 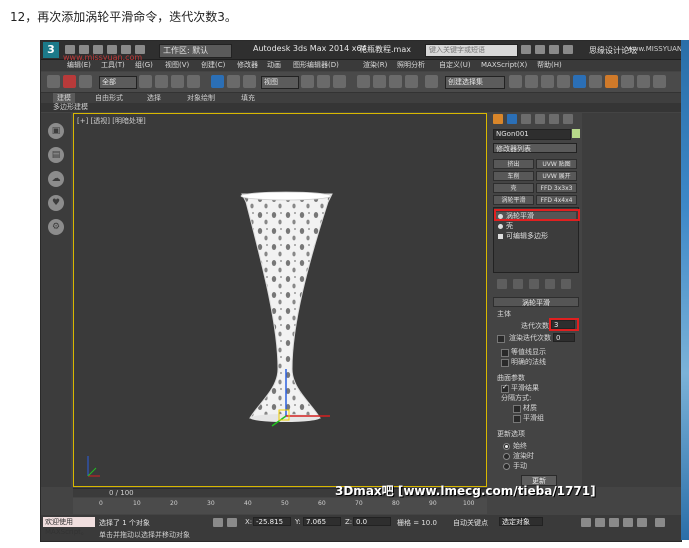 What do you see at coordinates (64, 98) in the screenshot?
I see `ribbon-tab-modeling: 建模` at bounding box center [64, 98].